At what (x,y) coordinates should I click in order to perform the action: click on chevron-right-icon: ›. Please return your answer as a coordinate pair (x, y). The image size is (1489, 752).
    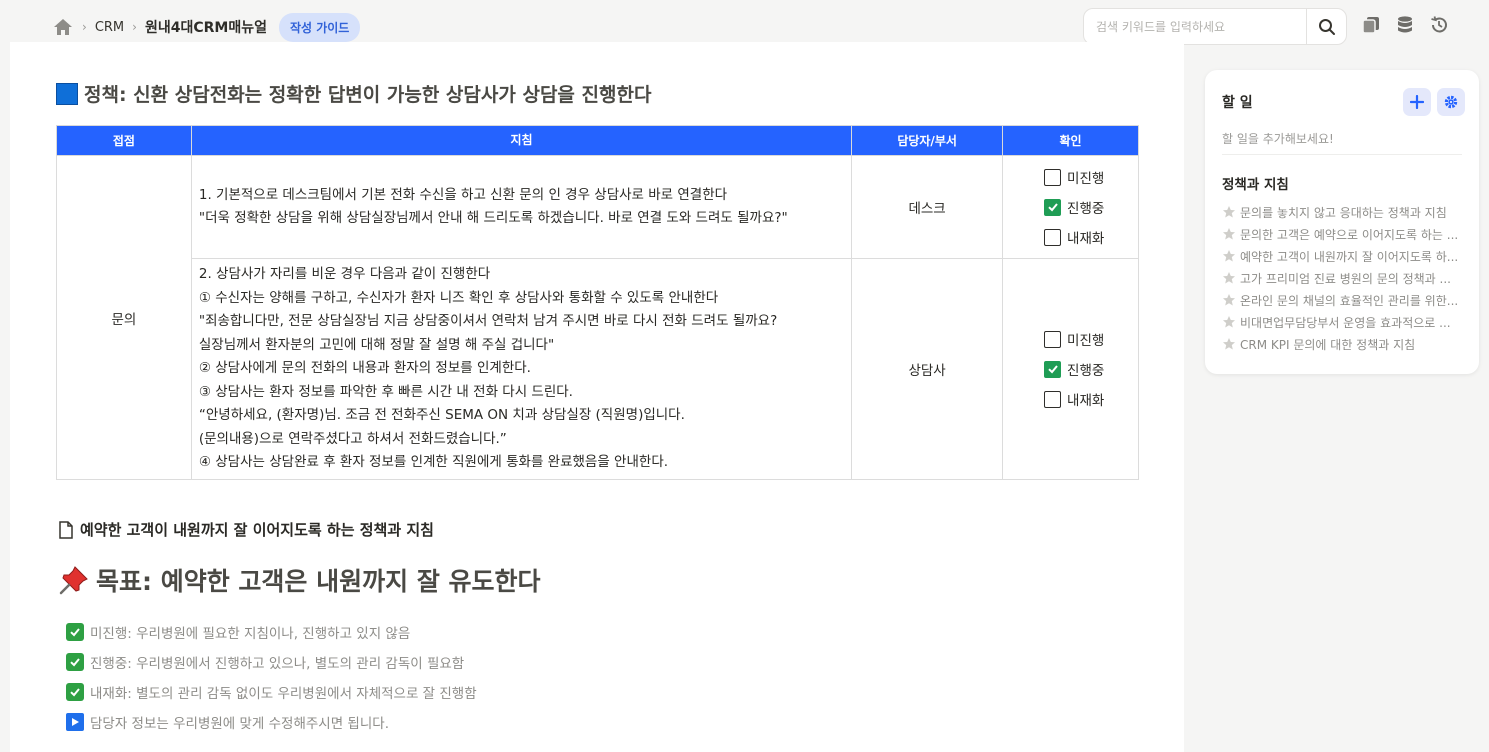
    Looking at the image, I should click on (134, 27).